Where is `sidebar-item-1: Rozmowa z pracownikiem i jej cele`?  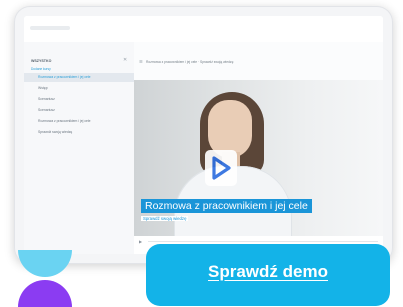 sidebar-item-1: Rozmowa z pracownikiem i jej cele is located at coordinates (79, 77).